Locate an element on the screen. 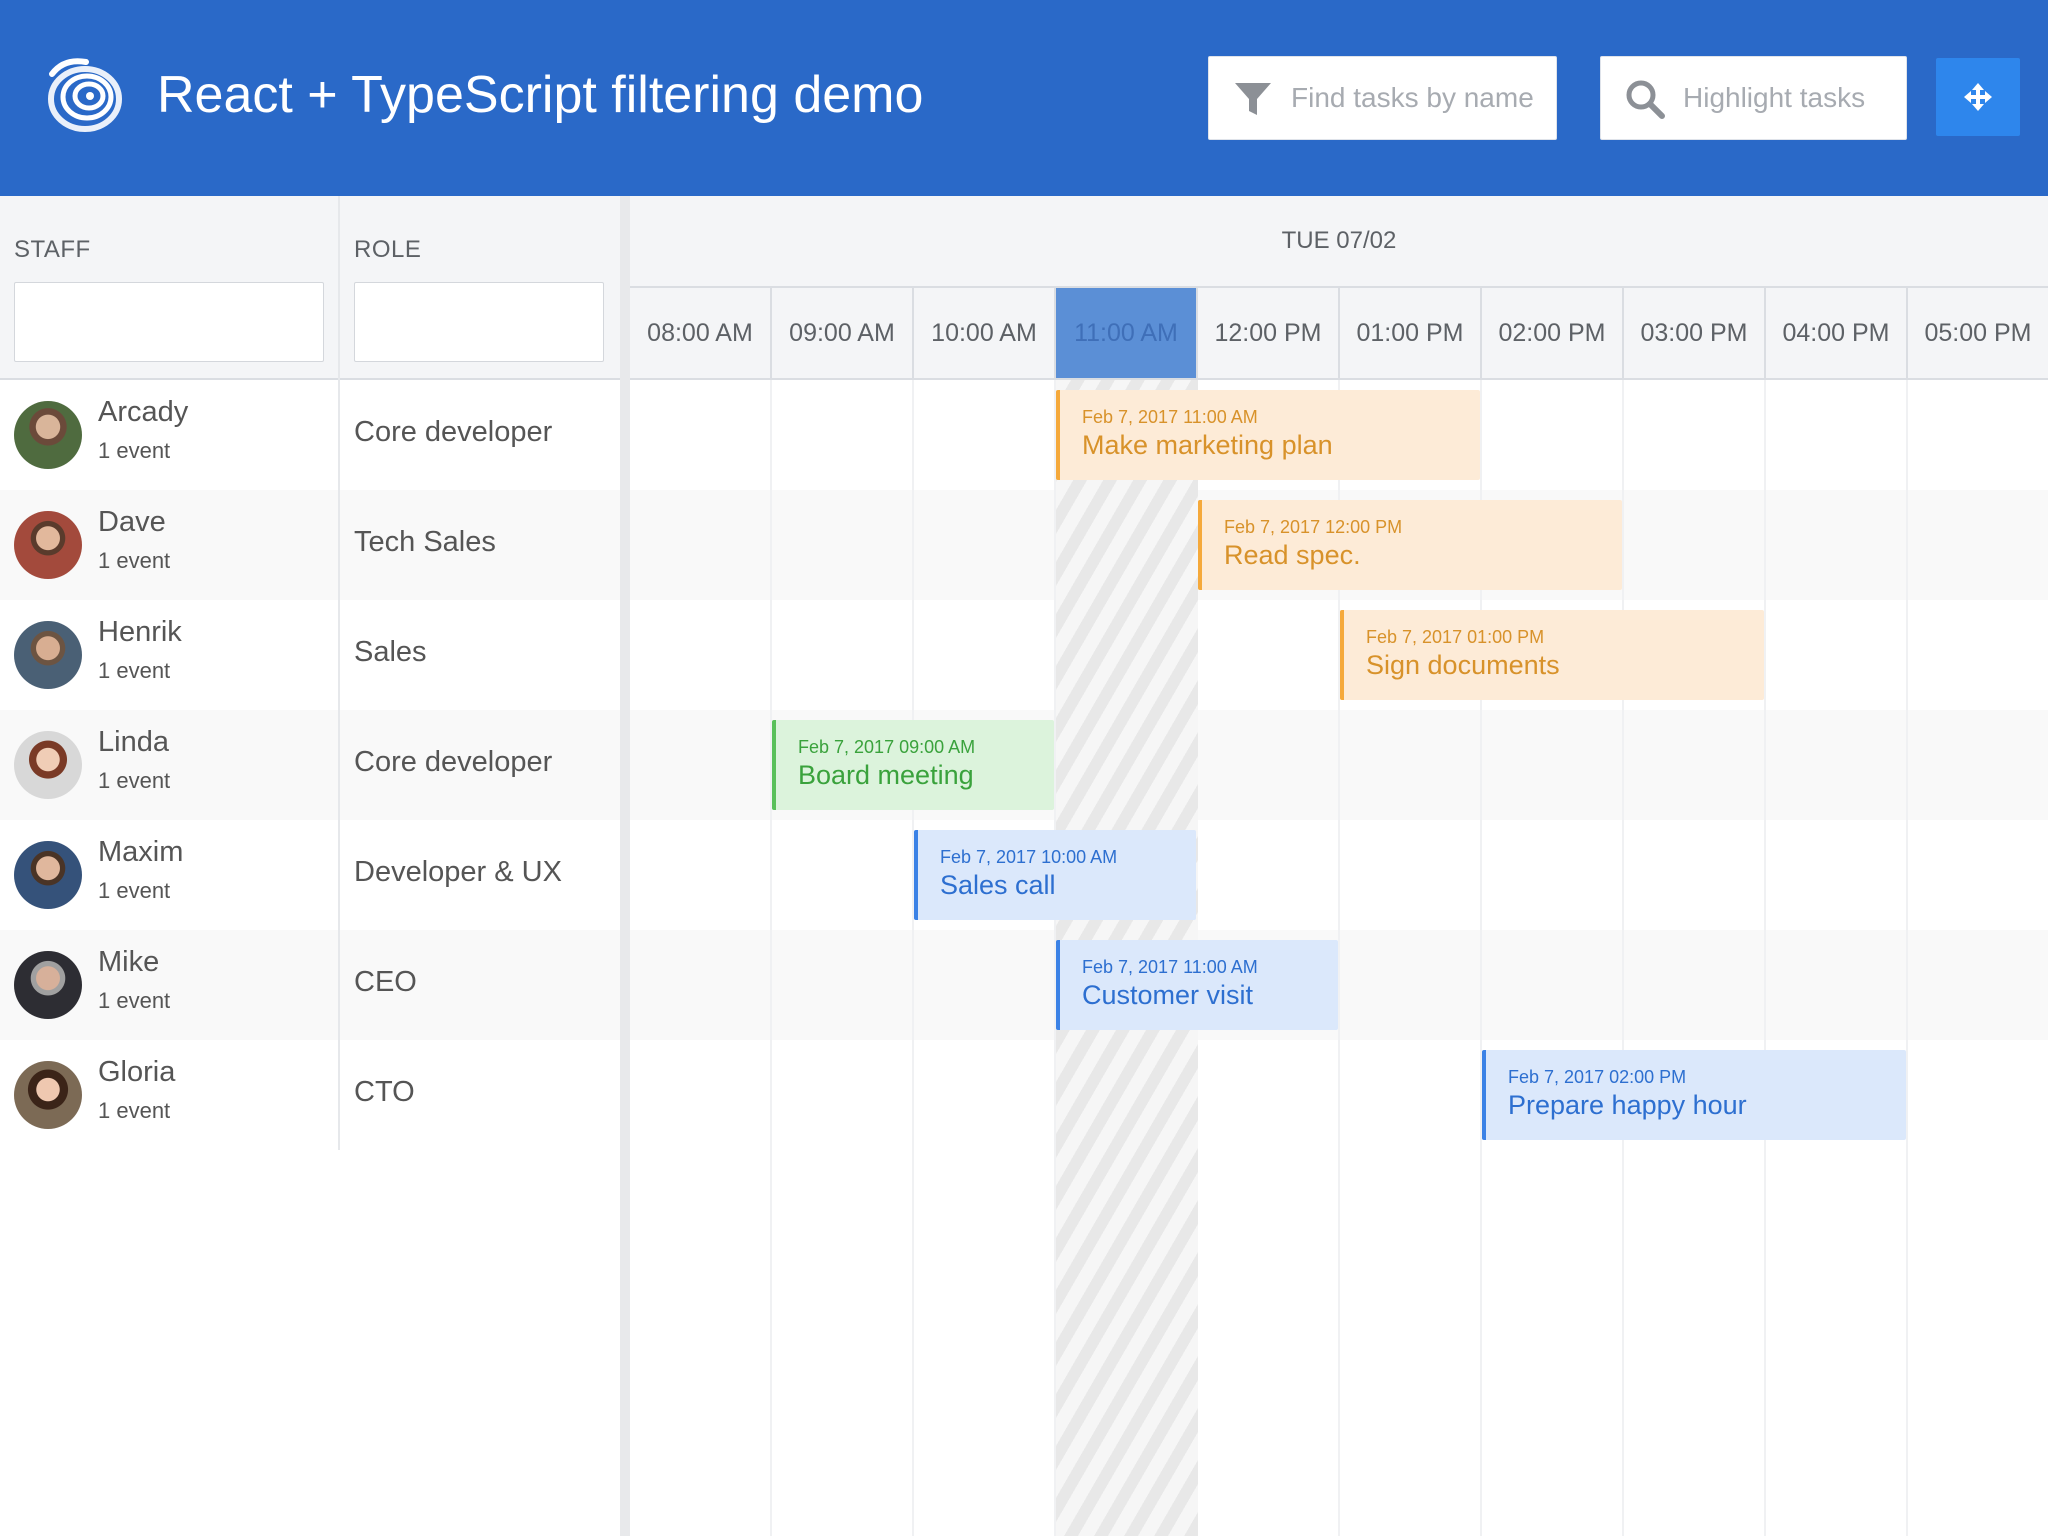 This screenshot has height=1536, width=2048. task-highlight-field is located at coordinates (1753, 98).